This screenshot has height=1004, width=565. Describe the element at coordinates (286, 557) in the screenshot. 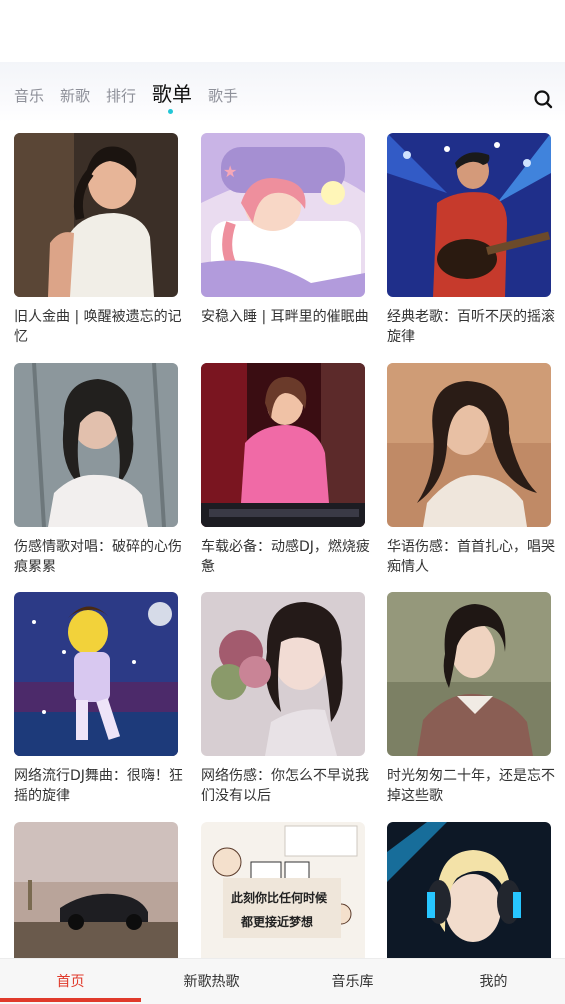

I see `playlist-title: 车载必备：动感DJ，燃烧疲惫` at that location.